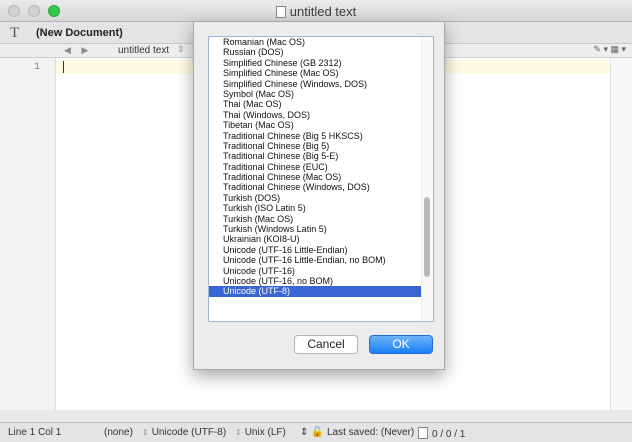 The width and height of the screenshot is (632, 442). Describe the element at coordinates (315, 260) in the screenshot. I see `encoding-list-item: Unicode (UTF-16 Little-Endian, no BOM)` at that location.